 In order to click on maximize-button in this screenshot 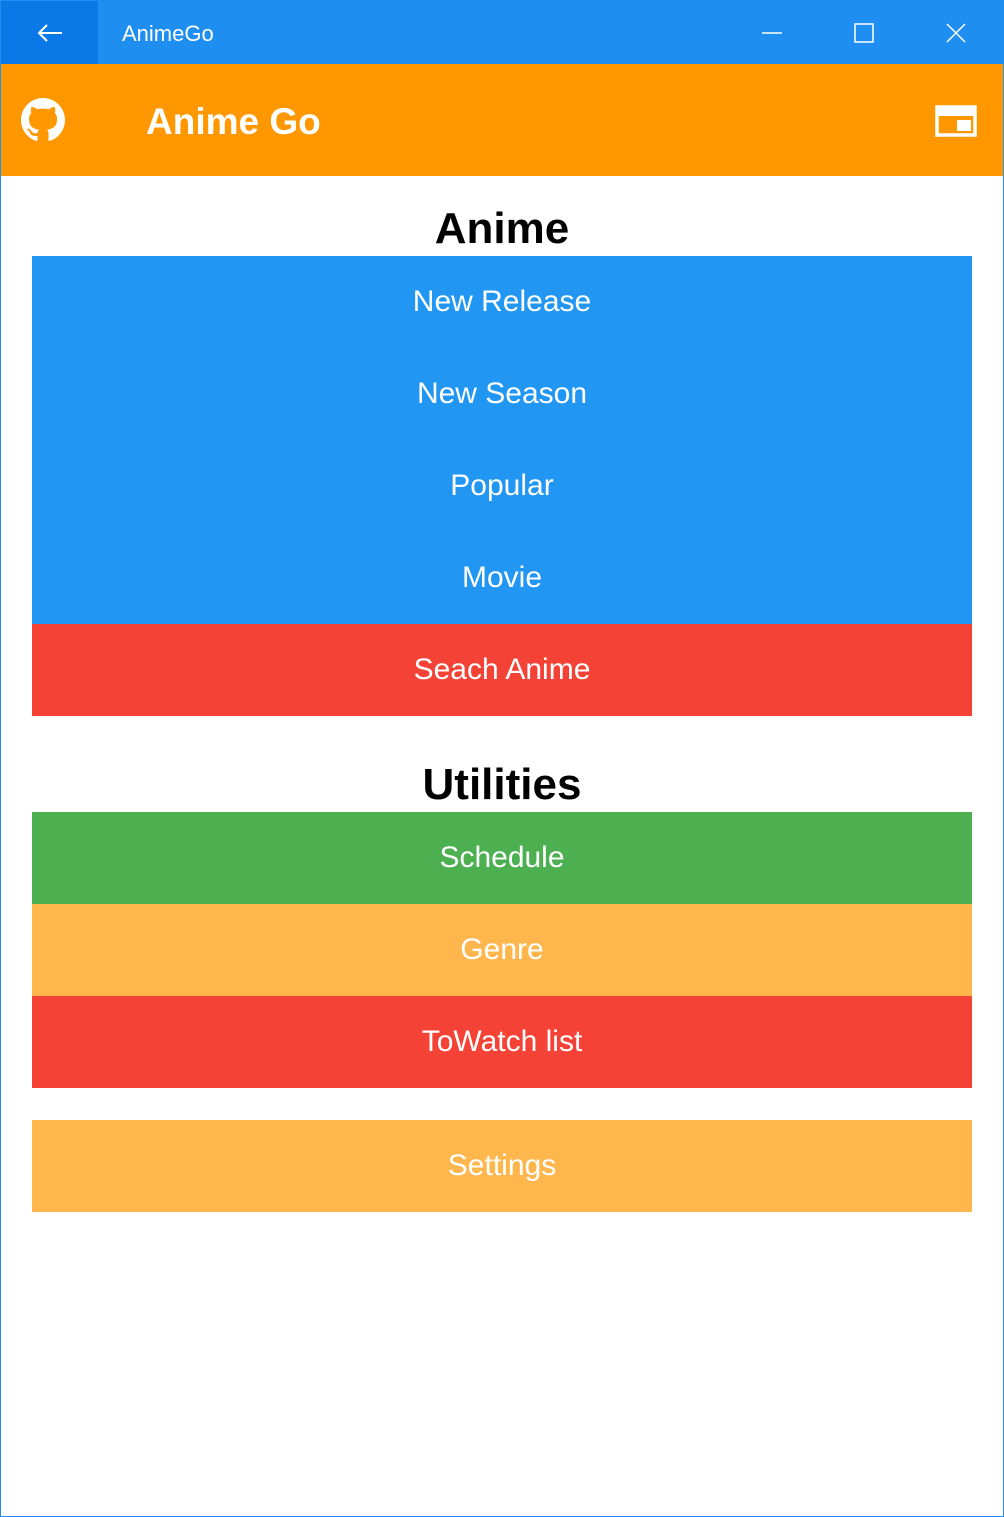, I will do `click(864, 32)`.